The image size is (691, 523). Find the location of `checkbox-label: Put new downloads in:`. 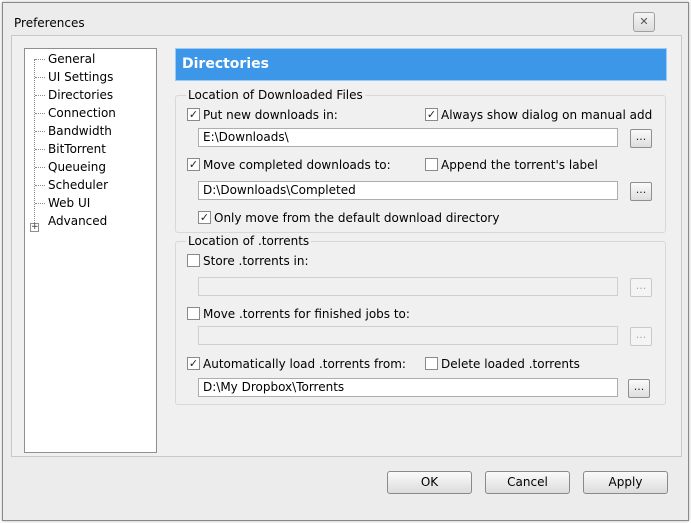

checkbox-label: Put new downloads in: is located at coordinates (270, 115).